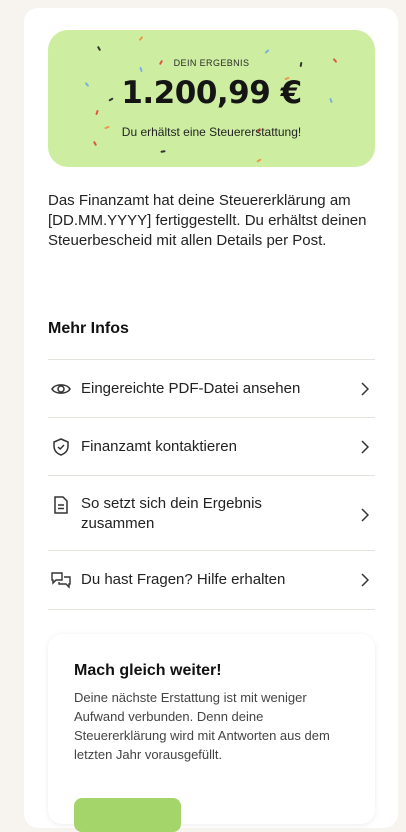 This screenshot has width=406, height=832. I want to click on result-kicker: DEIN ERGEBNIS, so click(211, 63).